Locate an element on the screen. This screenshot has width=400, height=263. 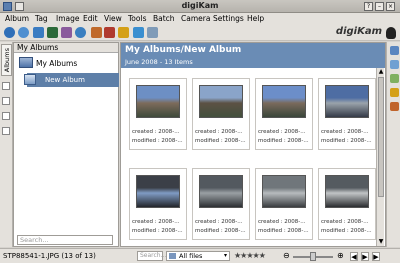
scrollbar-handle is located at coordinates (381, 137).